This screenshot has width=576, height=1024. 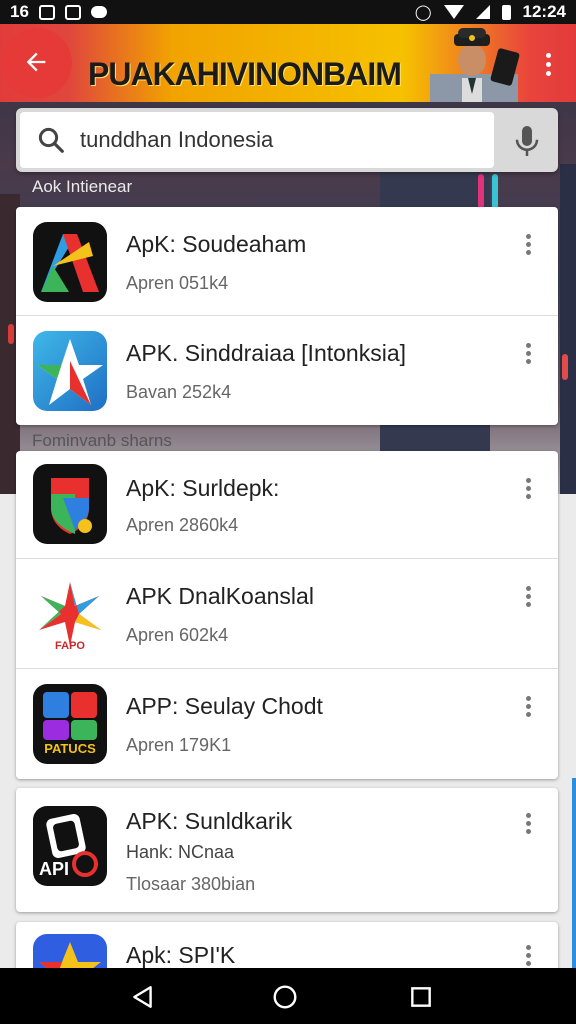 What do you see at coordinates (70, 614) in the screenshot?
I see `app-icon: FAPO` at bounding box center [70, 614].